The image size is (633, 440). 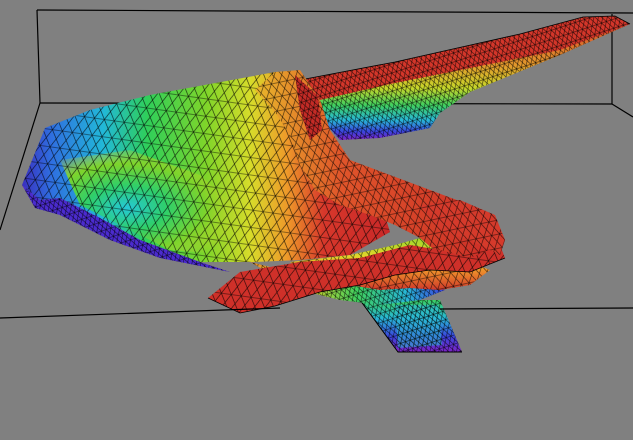 What do you see at coordinates (316, 313) in the screenshot?
I see `bounding-box-front` at bounding box center [316, 313].